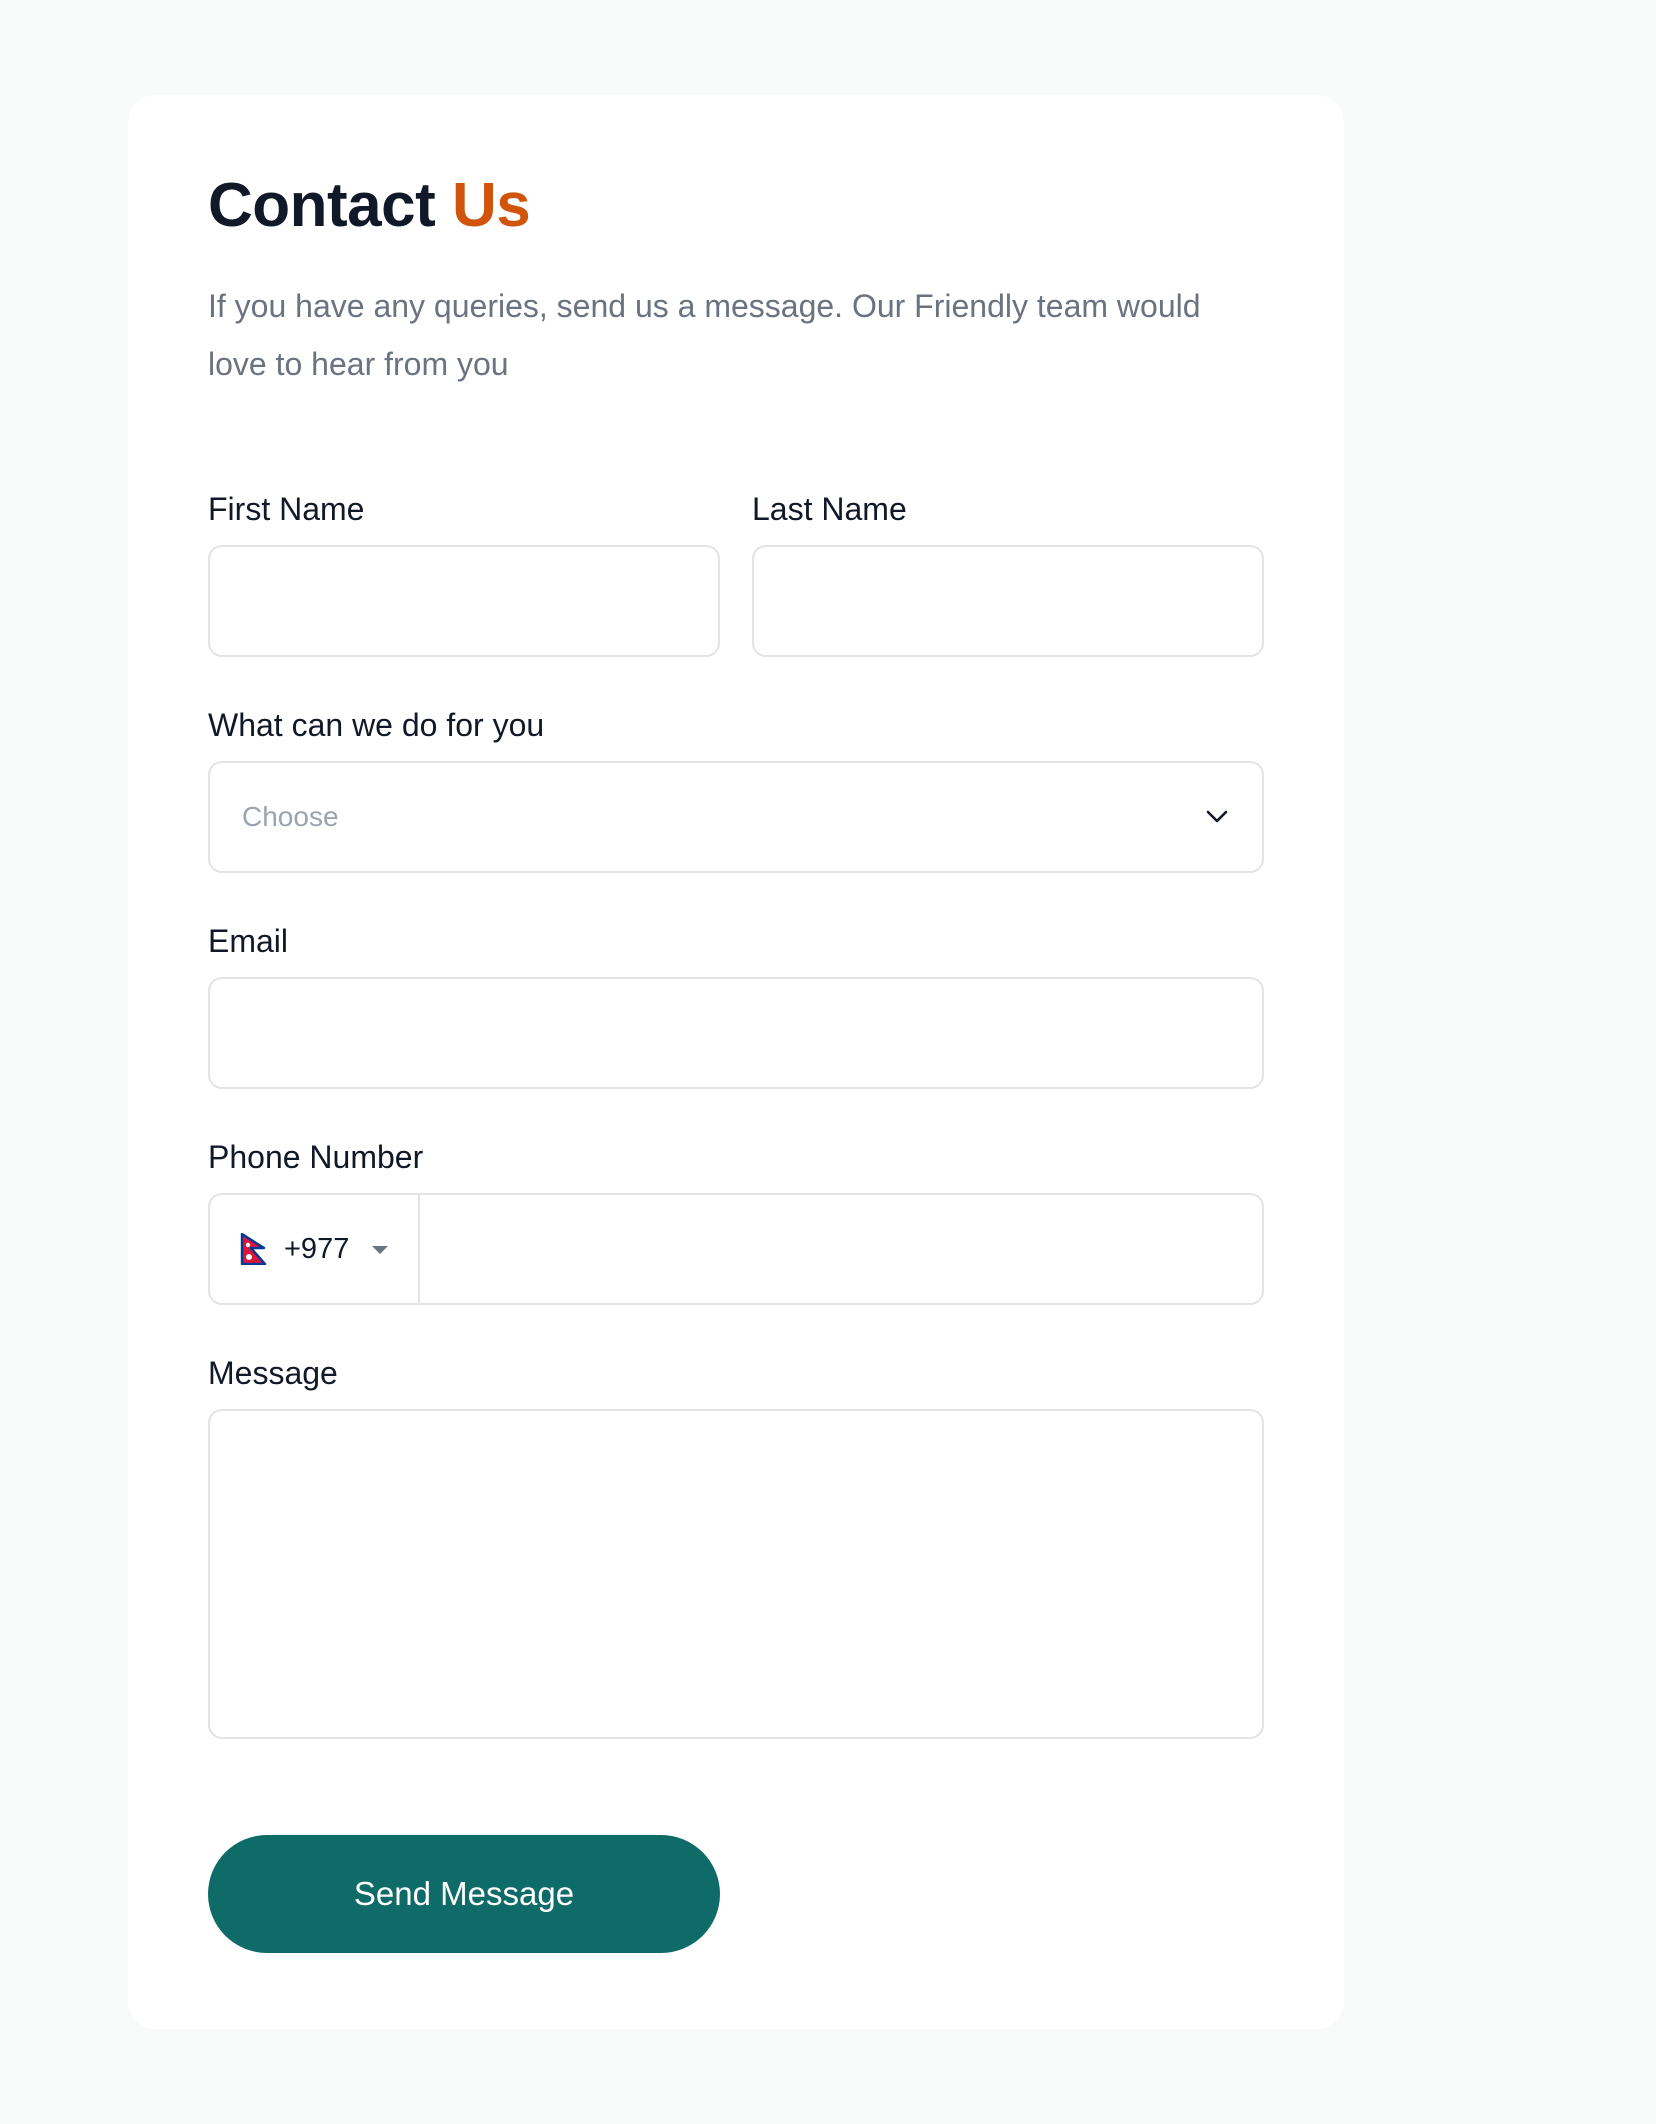 The height and width of the screenshot is (2124, 1656). I want to click on phone-field: Phone Number +977, so click(736, 1222).